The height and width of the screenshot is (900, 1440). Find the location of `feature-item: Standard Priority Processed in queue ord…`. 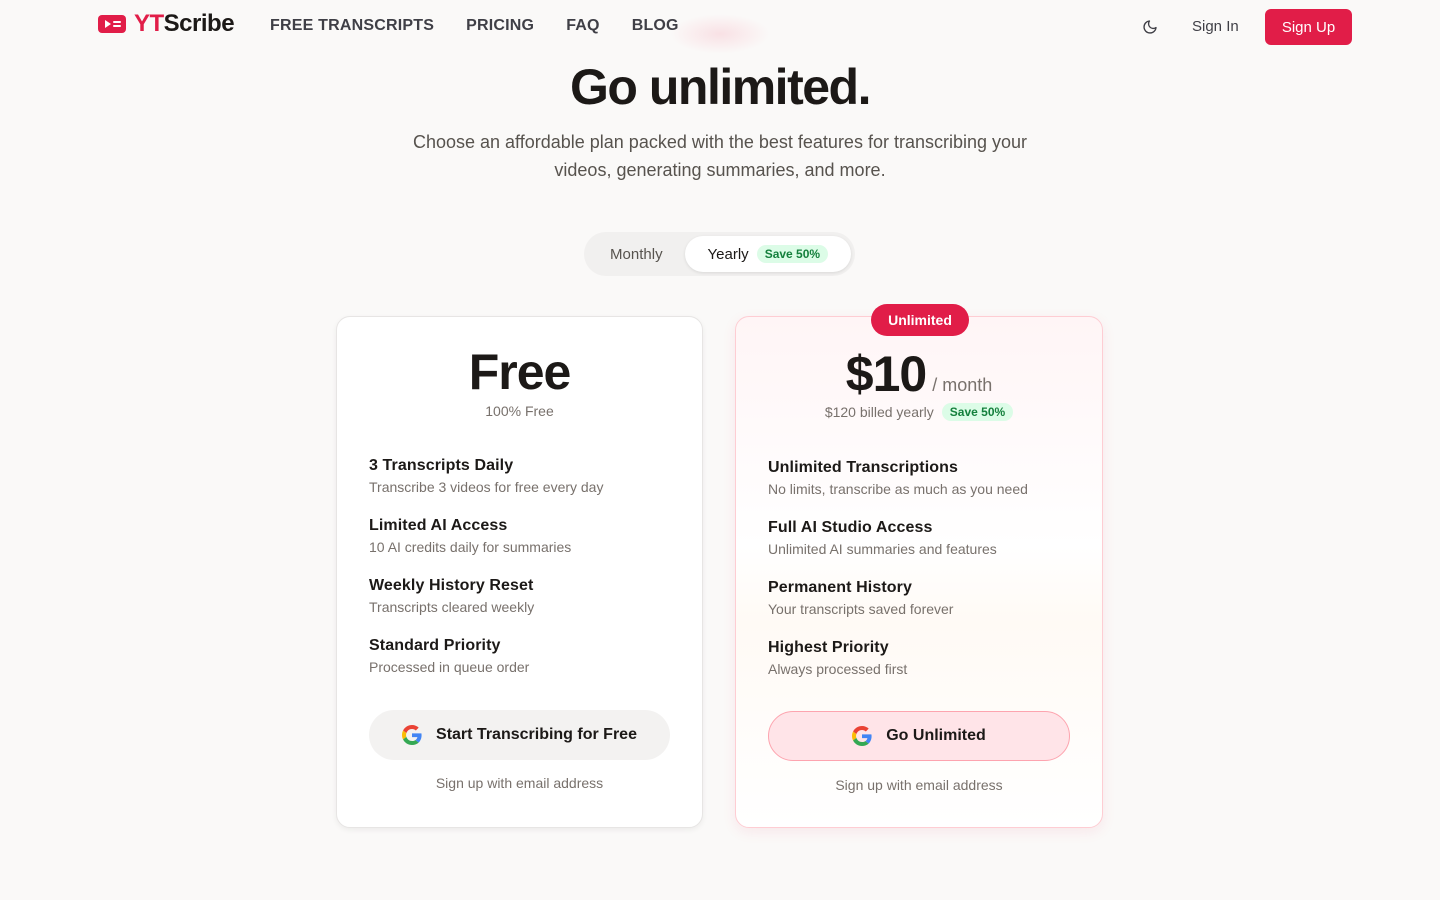

feature-item: Standard Priority Processed in queue ord… is located at coordinates (486, 665).